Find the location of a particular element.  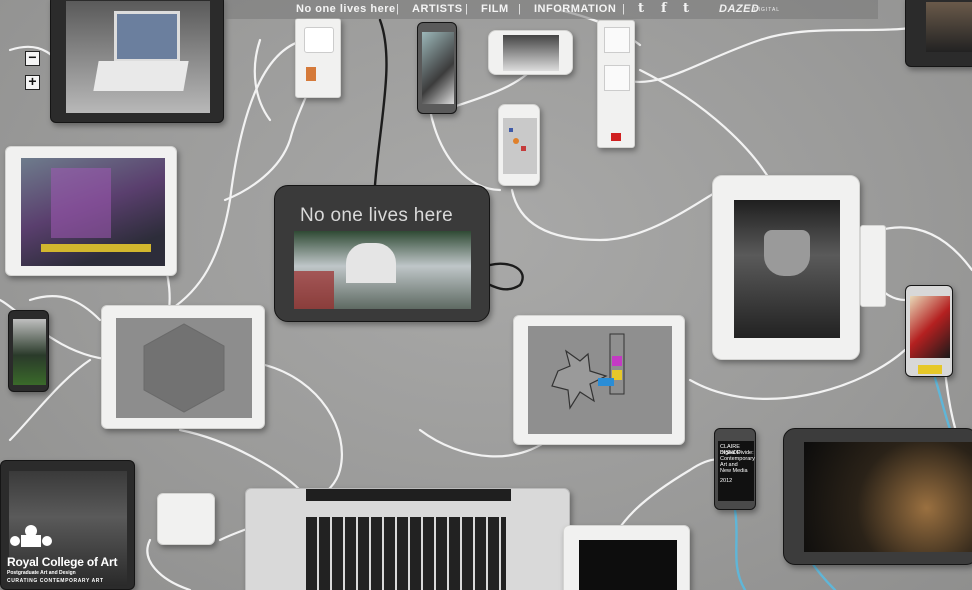

nav-information: INFORMATION is located at coordinates (575, 9).